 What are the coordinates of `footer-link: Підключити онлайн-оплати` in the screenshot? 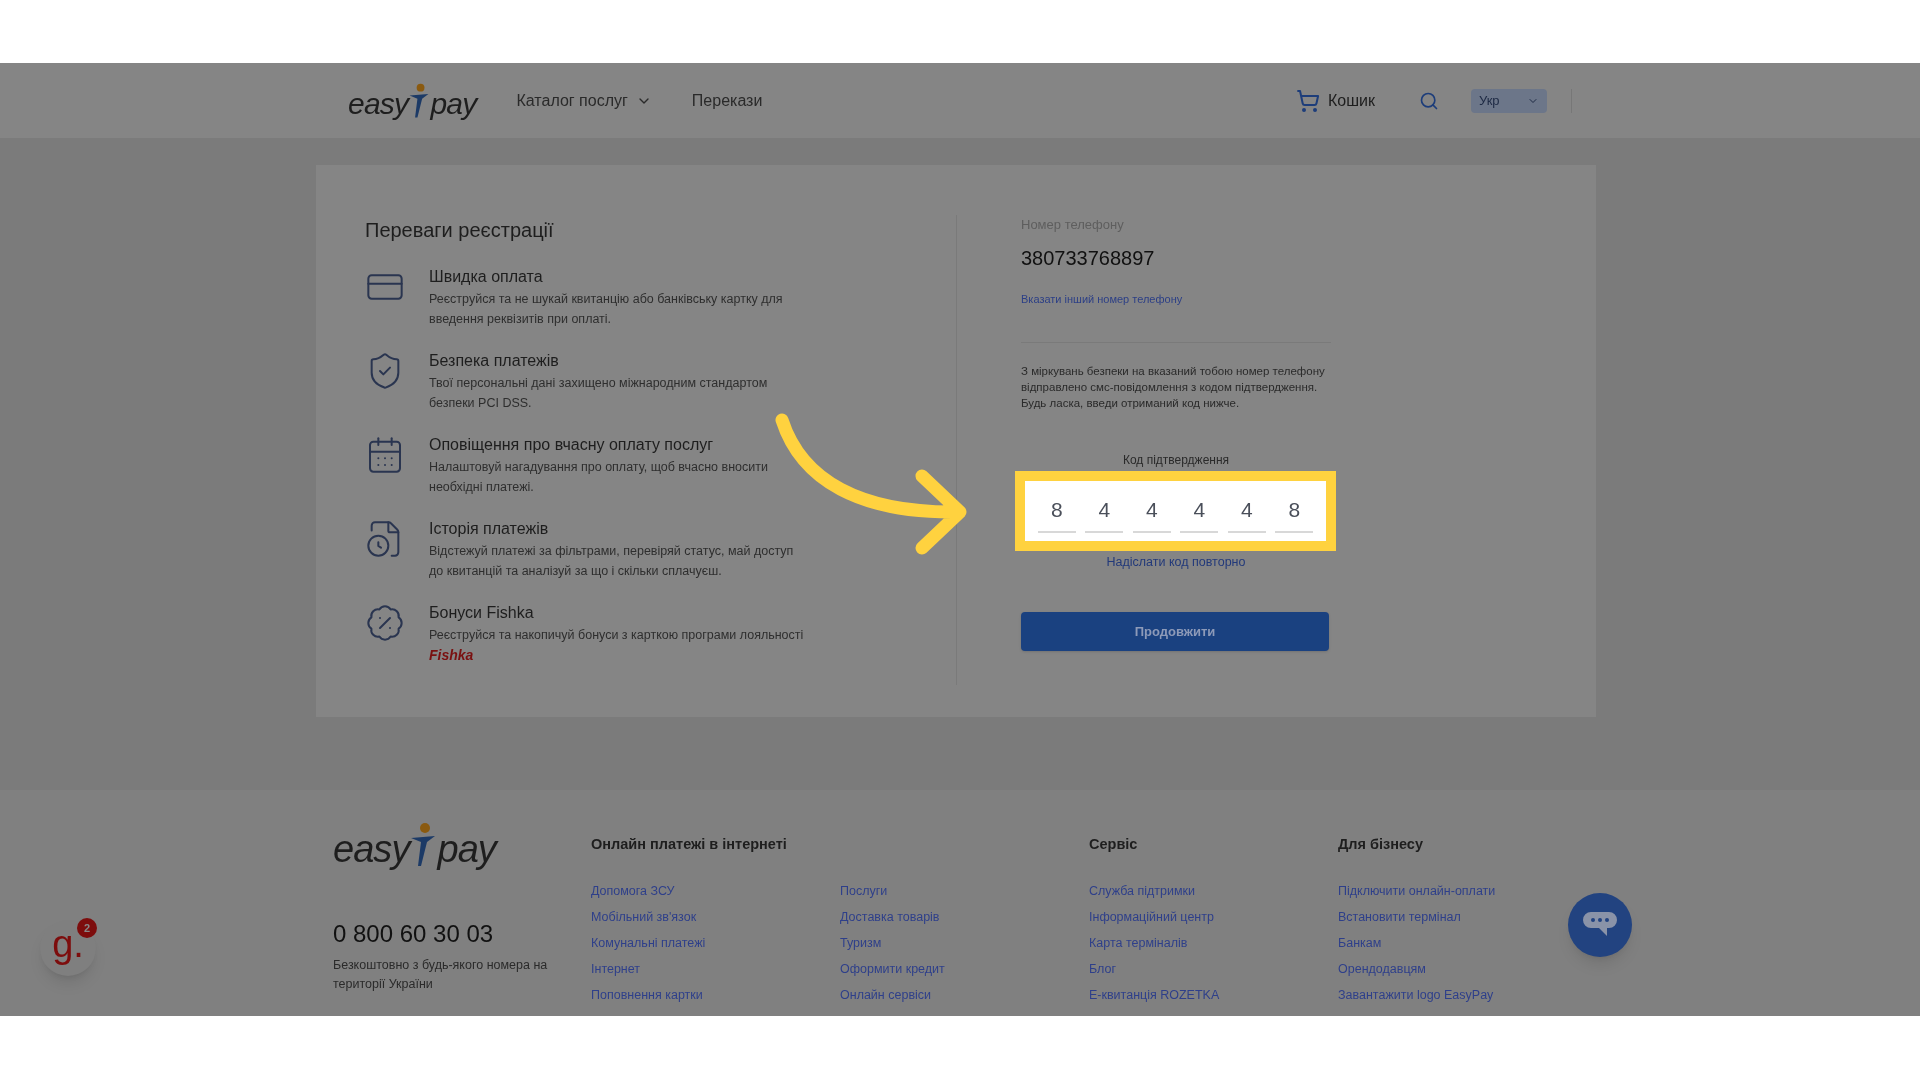 It's located at (1454, 890).